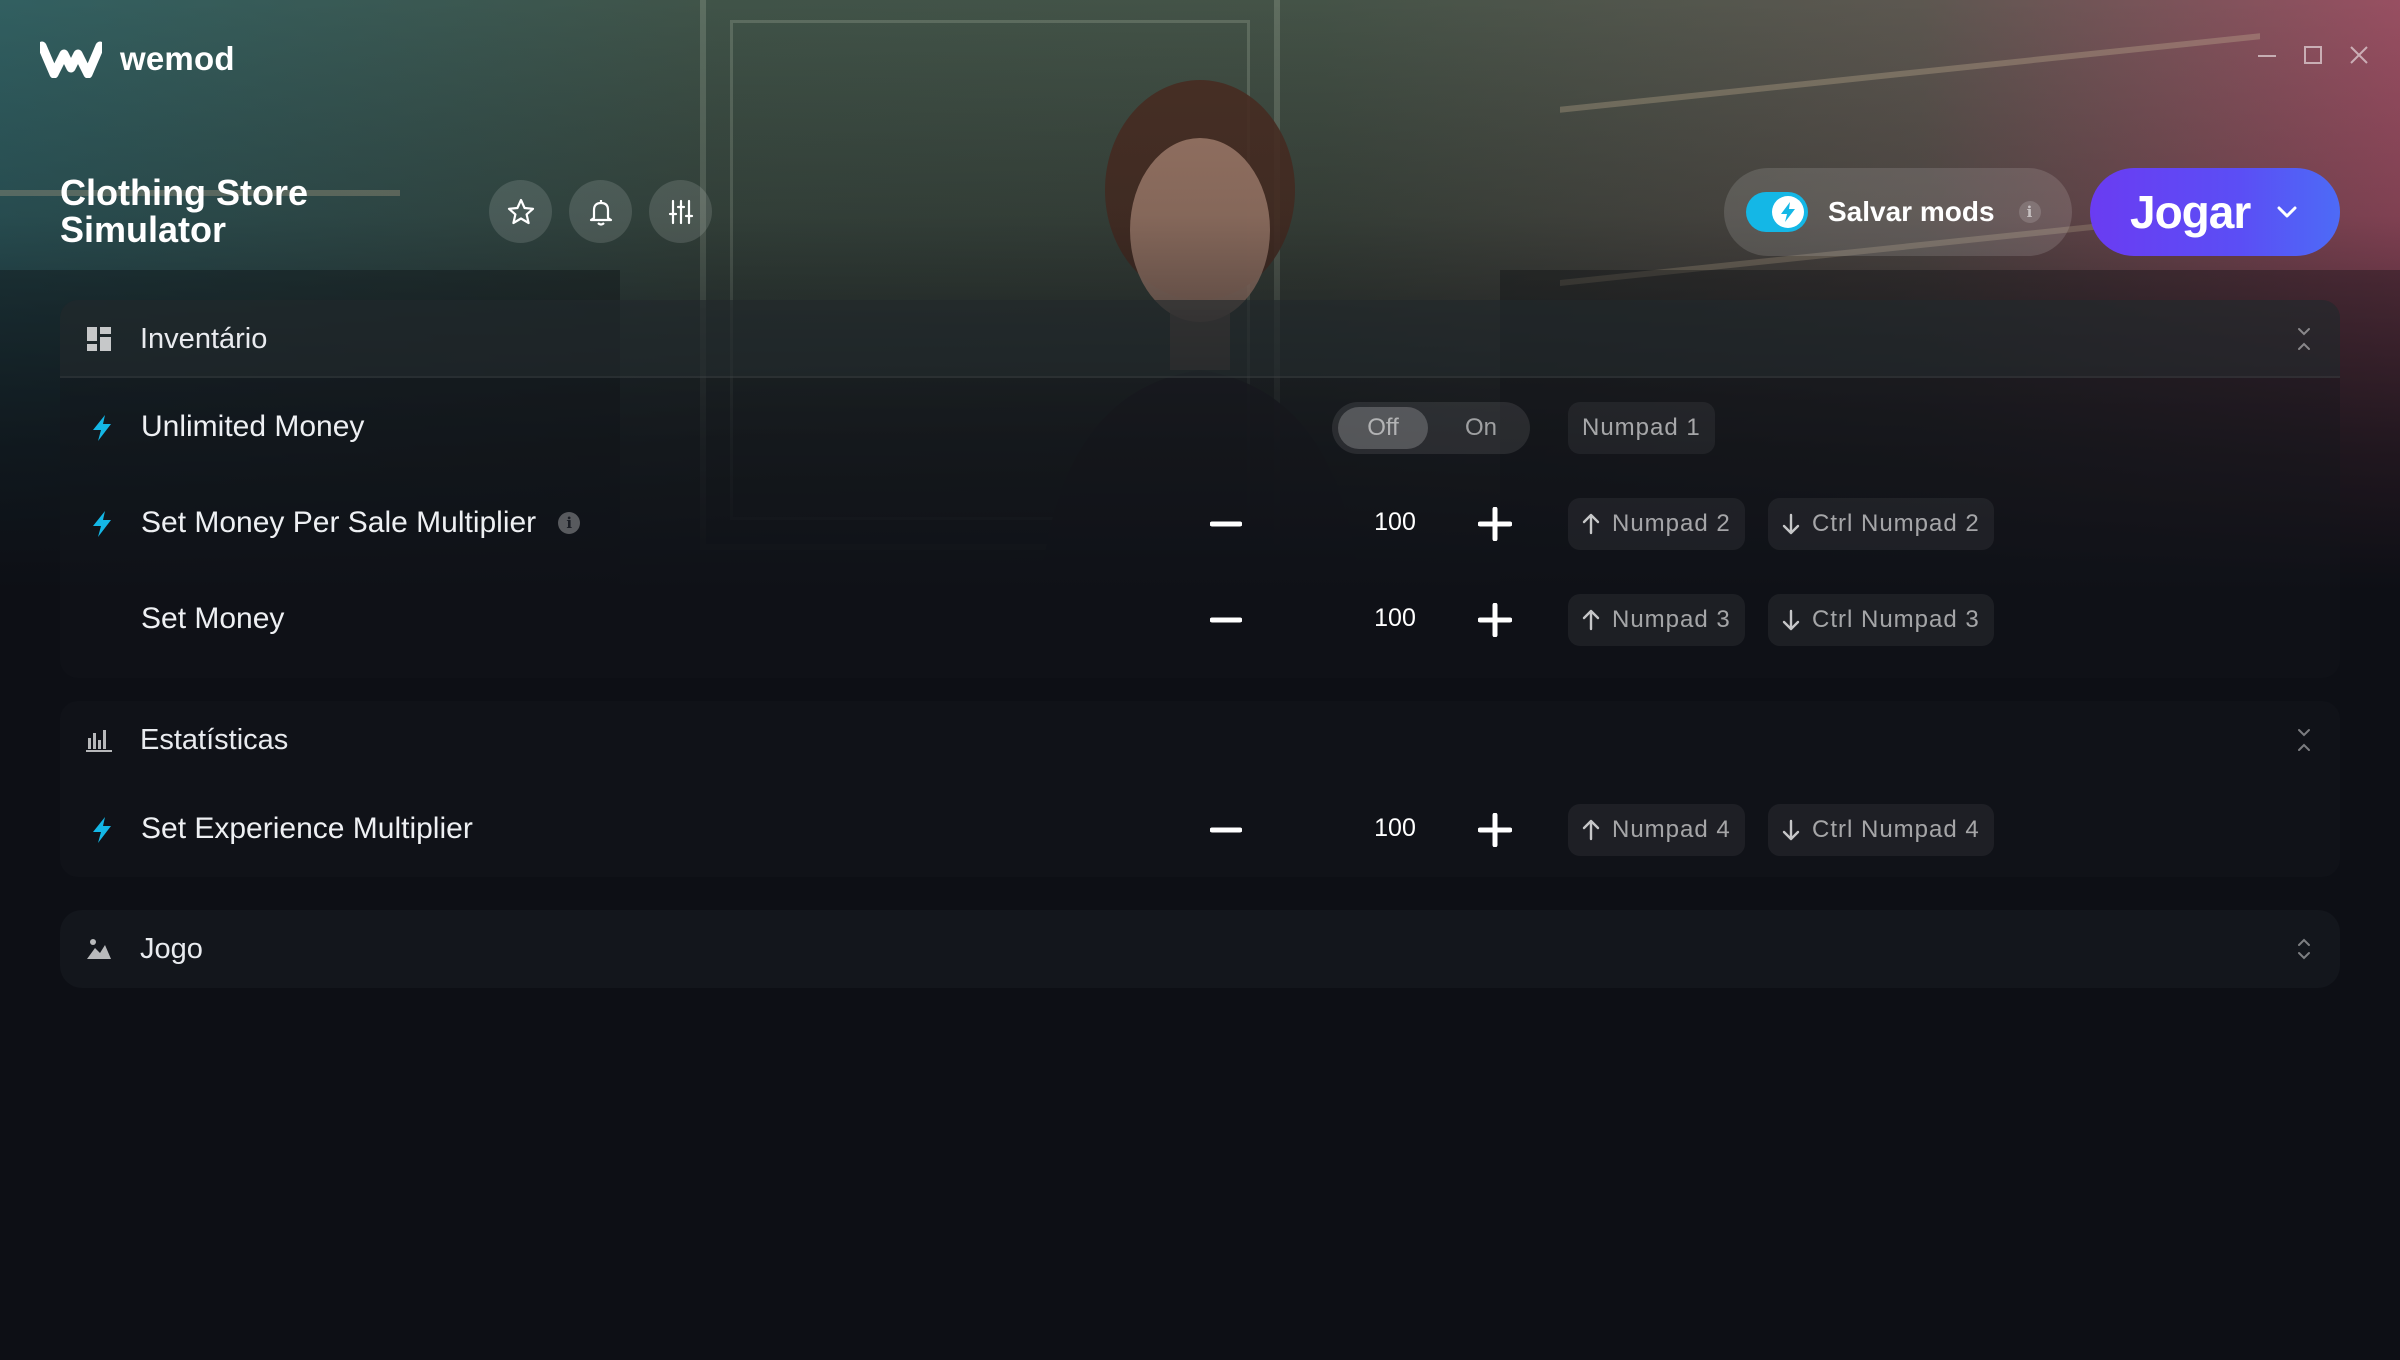 This screenshot has width=2400, height=1360. Describe the element at coordinates (2304, 949) in the screenshot. I see `expand-icon` at that location.